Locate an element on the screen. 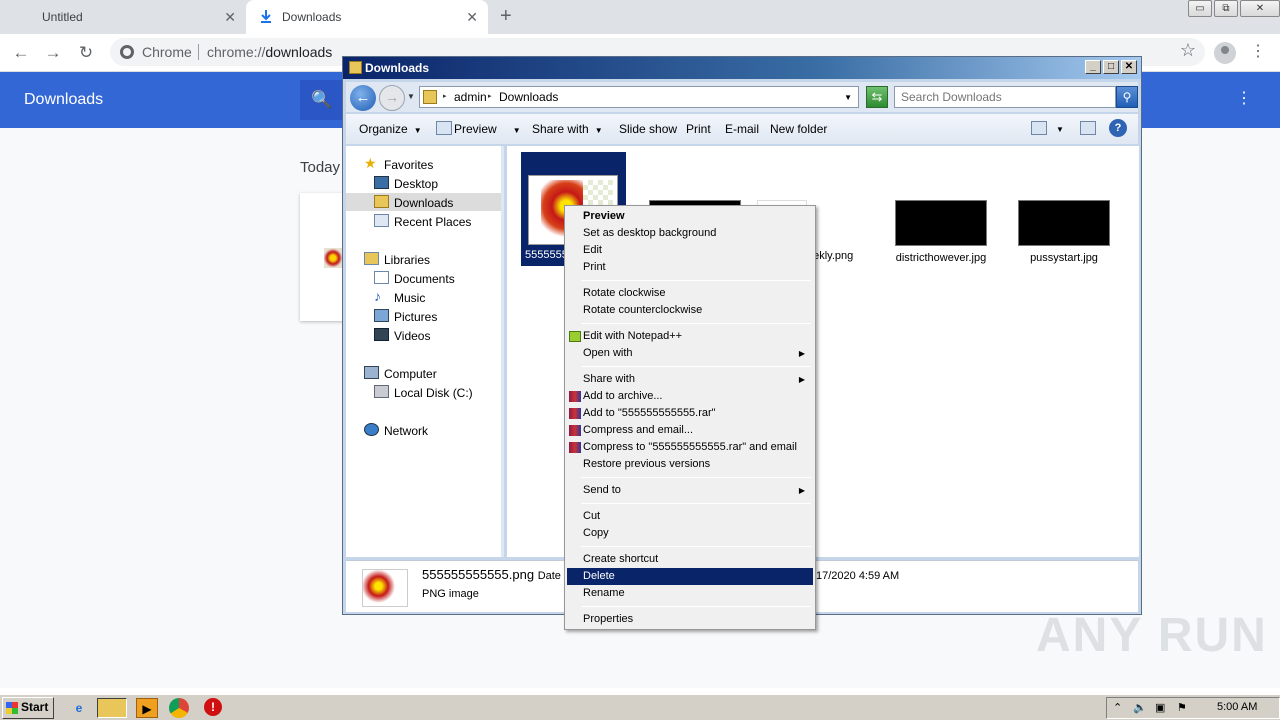 The width and height of the screenshot is (1280, 720). close-button: ✕ is located at coordinates (1129, 67).